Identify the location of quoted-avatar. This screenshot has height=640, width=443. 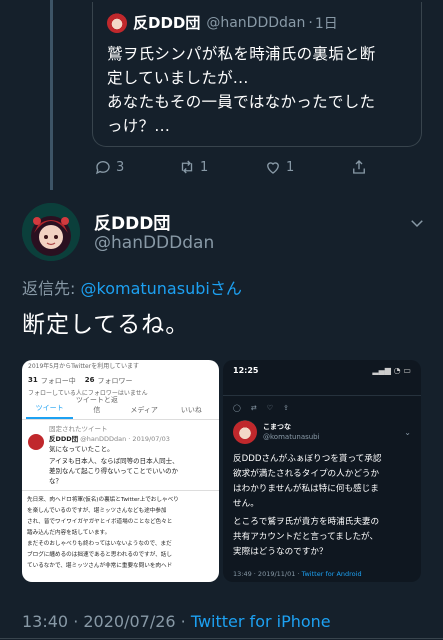
(117, 22).